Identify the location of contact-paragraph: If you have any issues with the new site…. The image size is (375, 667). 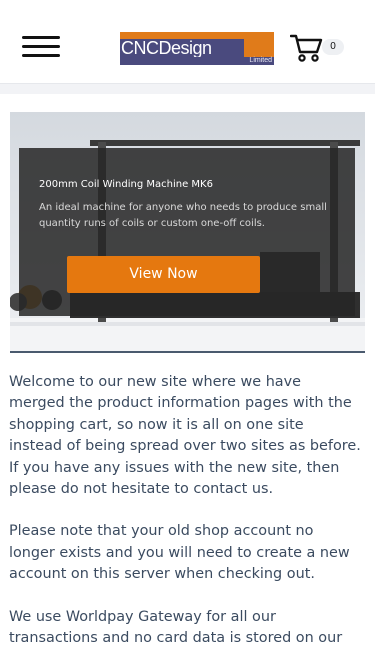
(174, 478).